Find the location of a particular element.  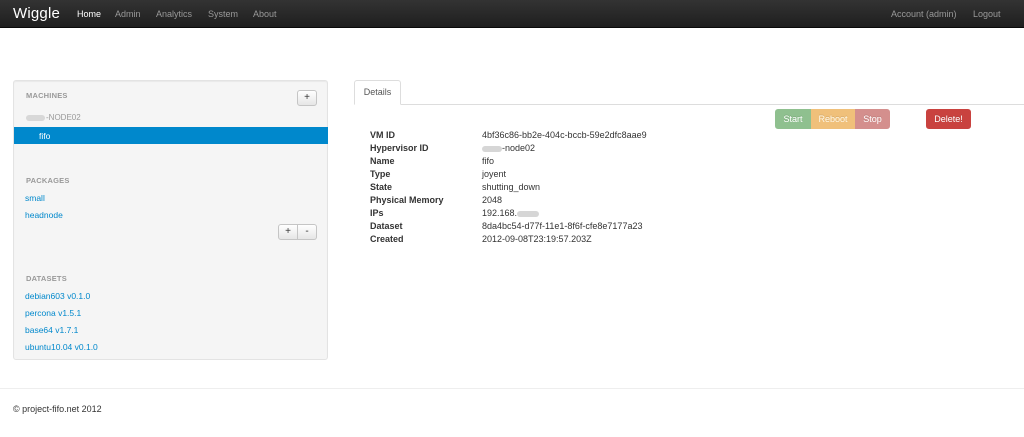

label-type: Type is located at coordinates (380, 174).